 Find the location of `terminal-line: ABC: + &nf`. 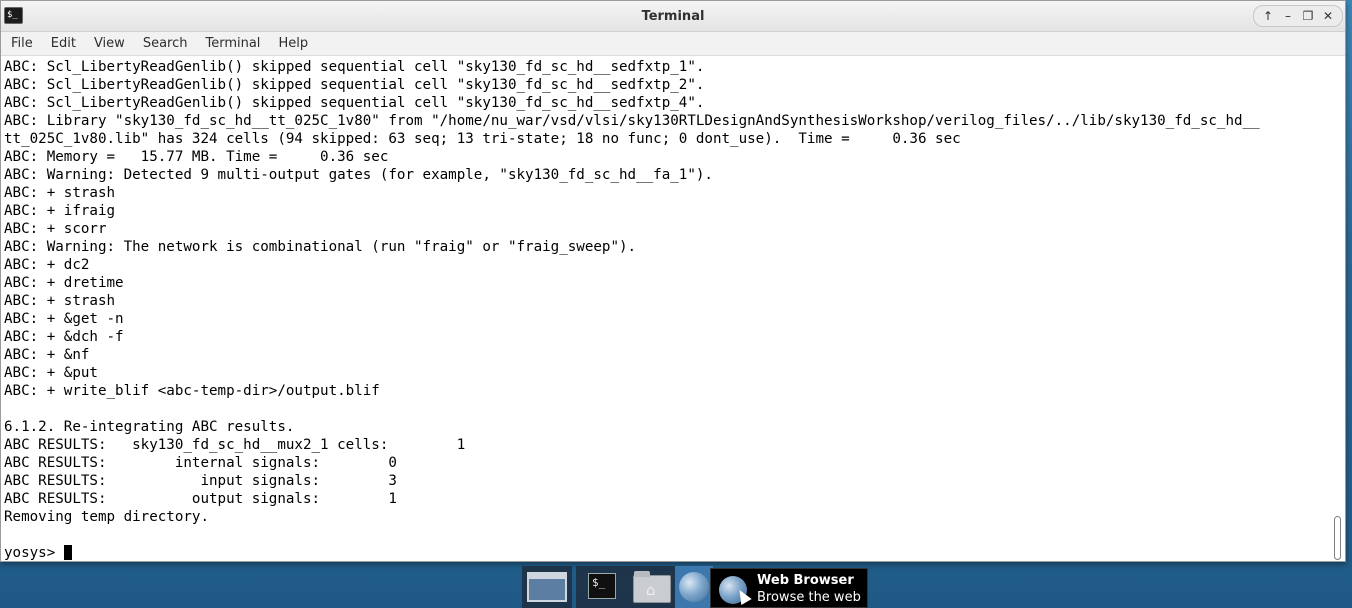

terminal-line: ABC: + &nf is located at coordinates (47, 355).